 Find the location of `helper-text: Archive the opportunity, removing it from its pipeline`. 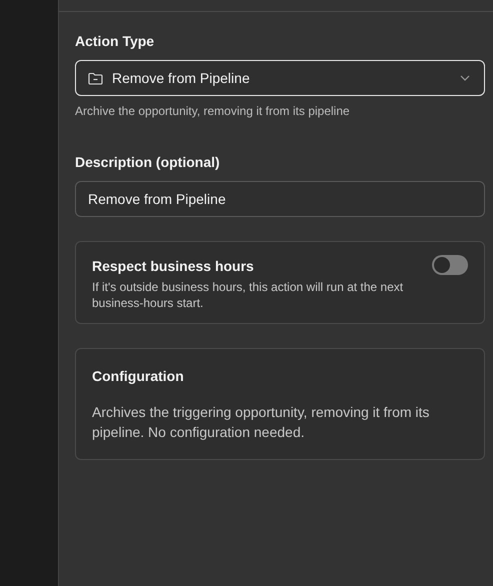

helper-text: Archive the opportunity, removing it from its pipeline is located at coordinates (213, 111).